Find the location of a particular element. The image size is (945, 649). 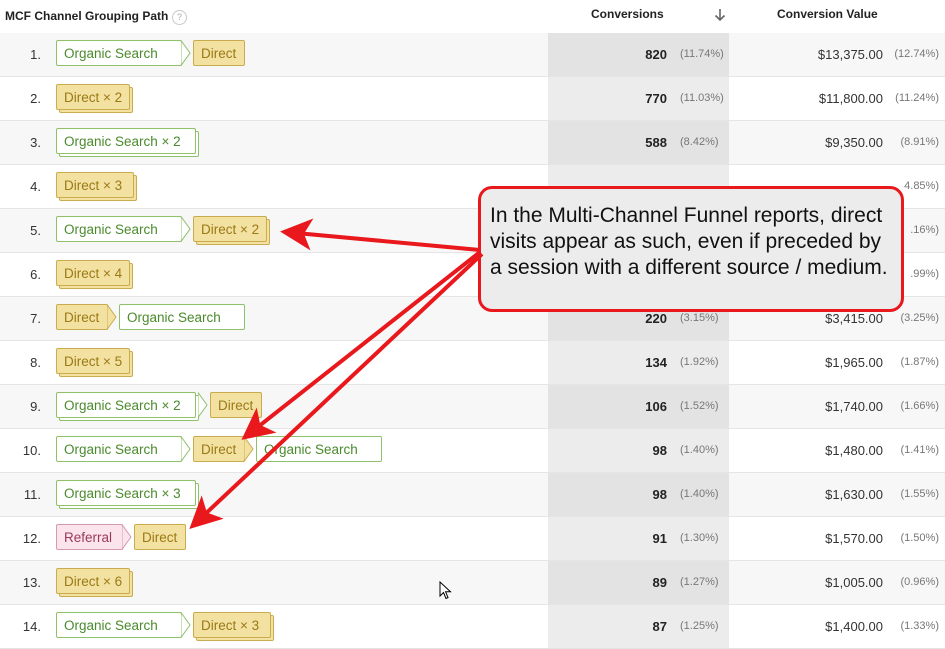

channel-chip-direct-x6: Direct × 6 is located at coordinates (93, 581).